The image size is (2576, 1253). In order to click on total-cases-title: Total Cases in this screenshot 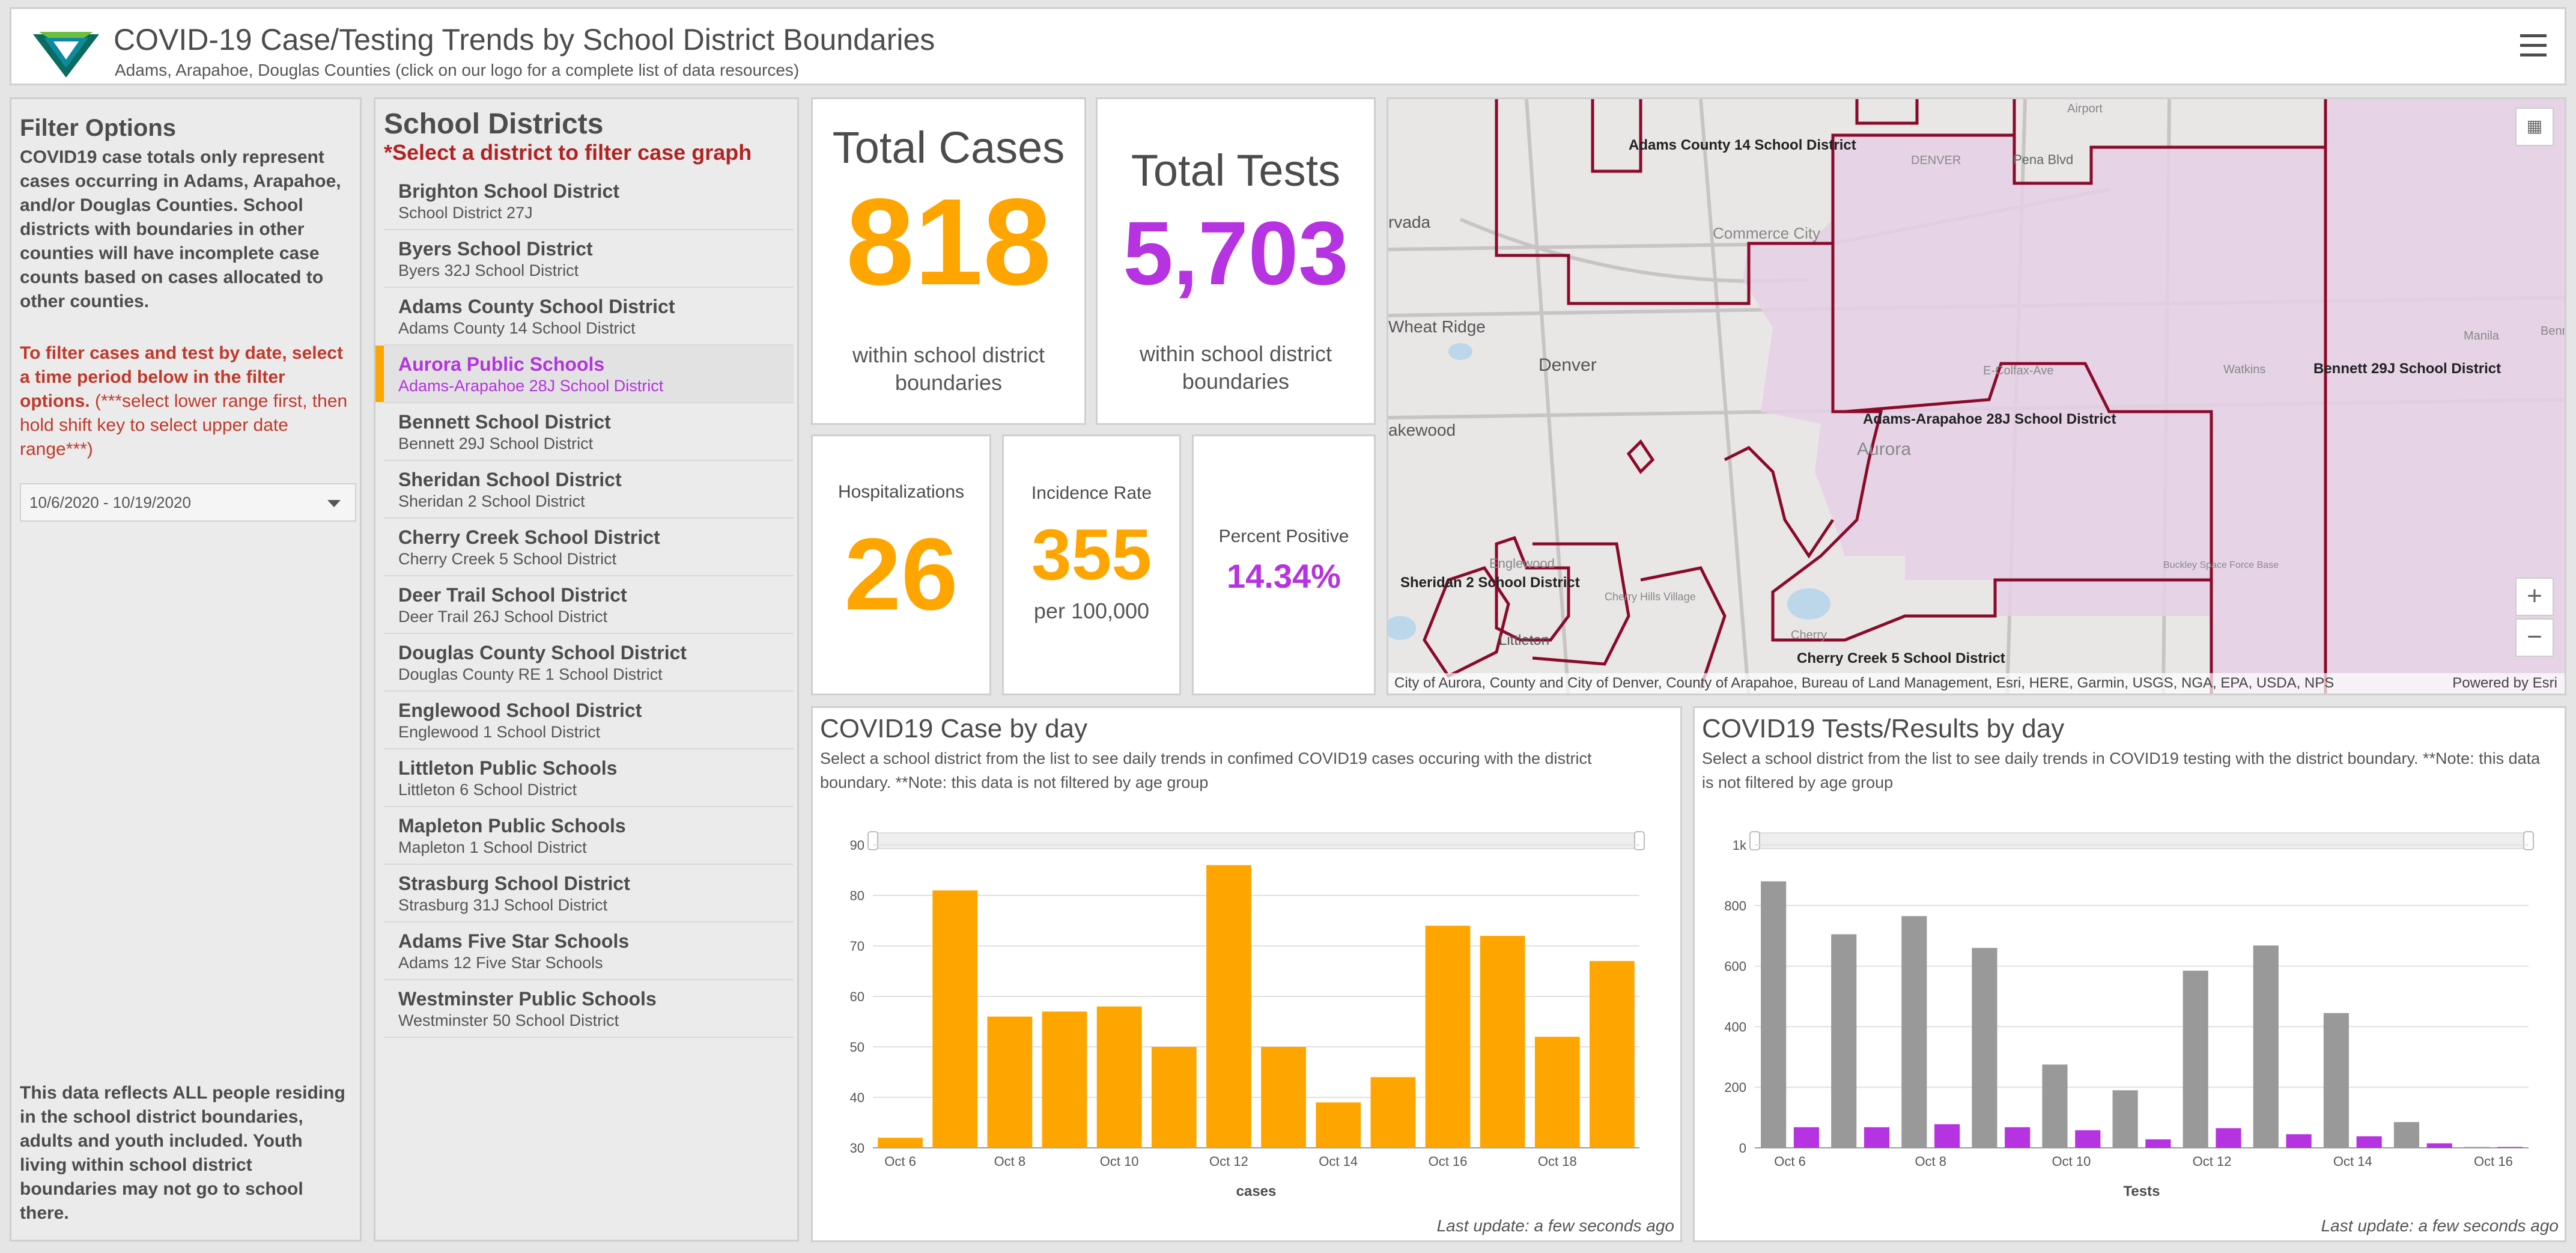, I will do `click(948, 147)`.